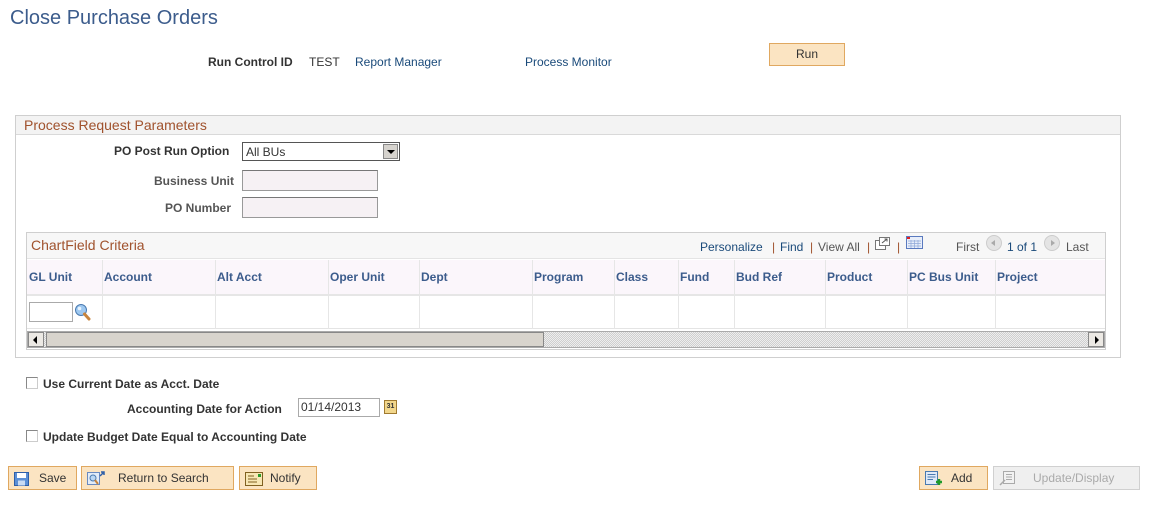  What do you see at coordinates (968, 247) in the screenshot?
I see `first-label: First` at bounding box center [968, 247].